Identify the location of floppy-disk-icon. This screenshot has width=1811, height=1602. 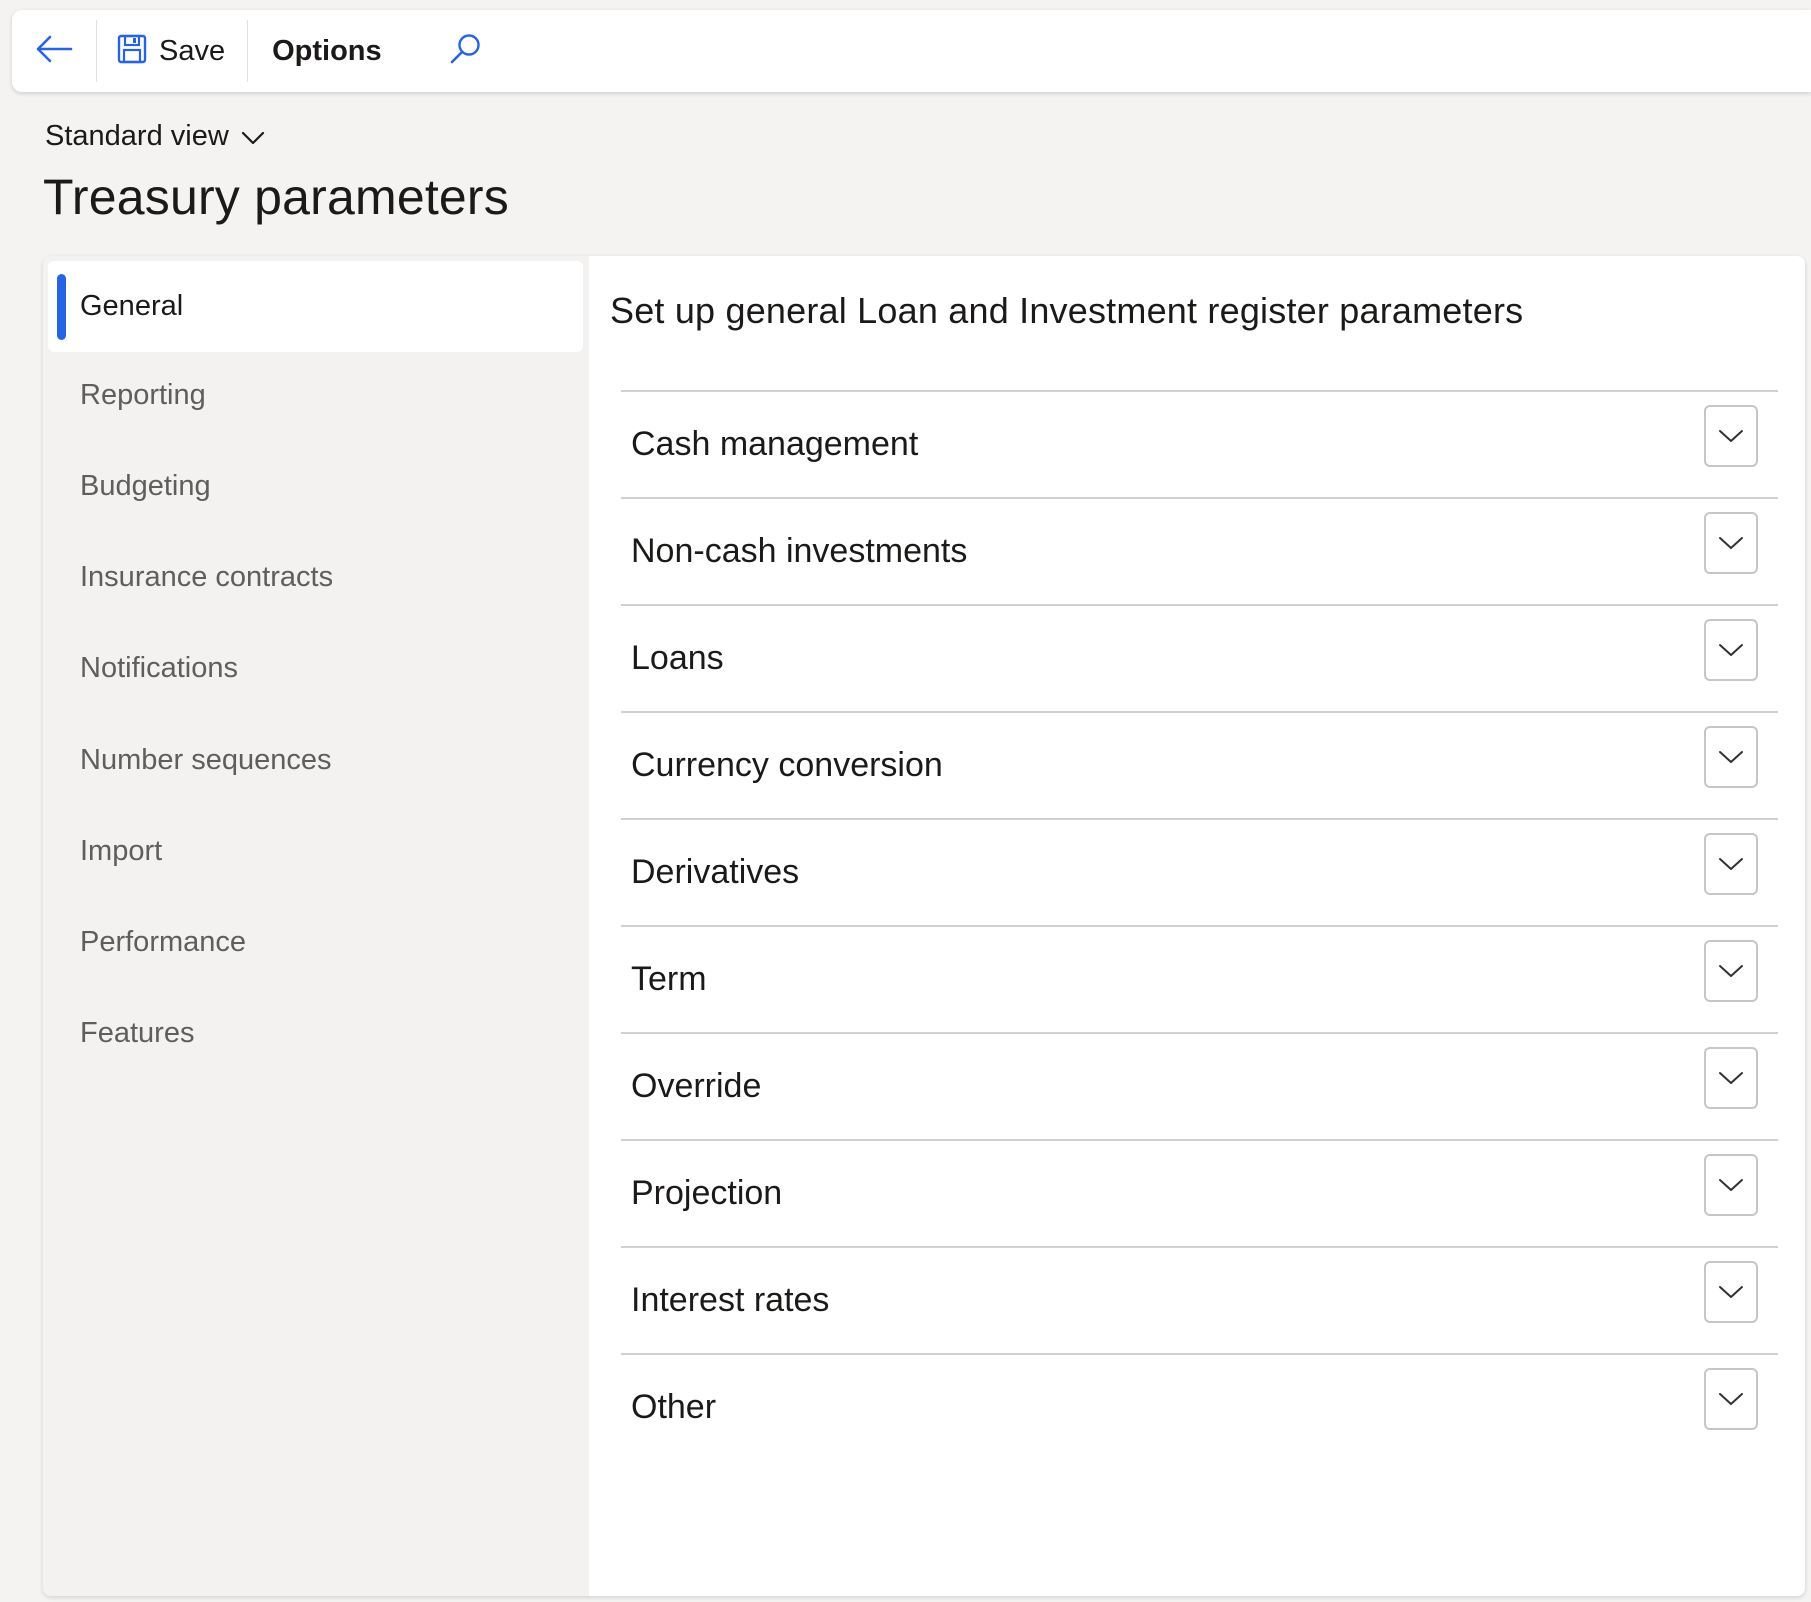
(132, 51).